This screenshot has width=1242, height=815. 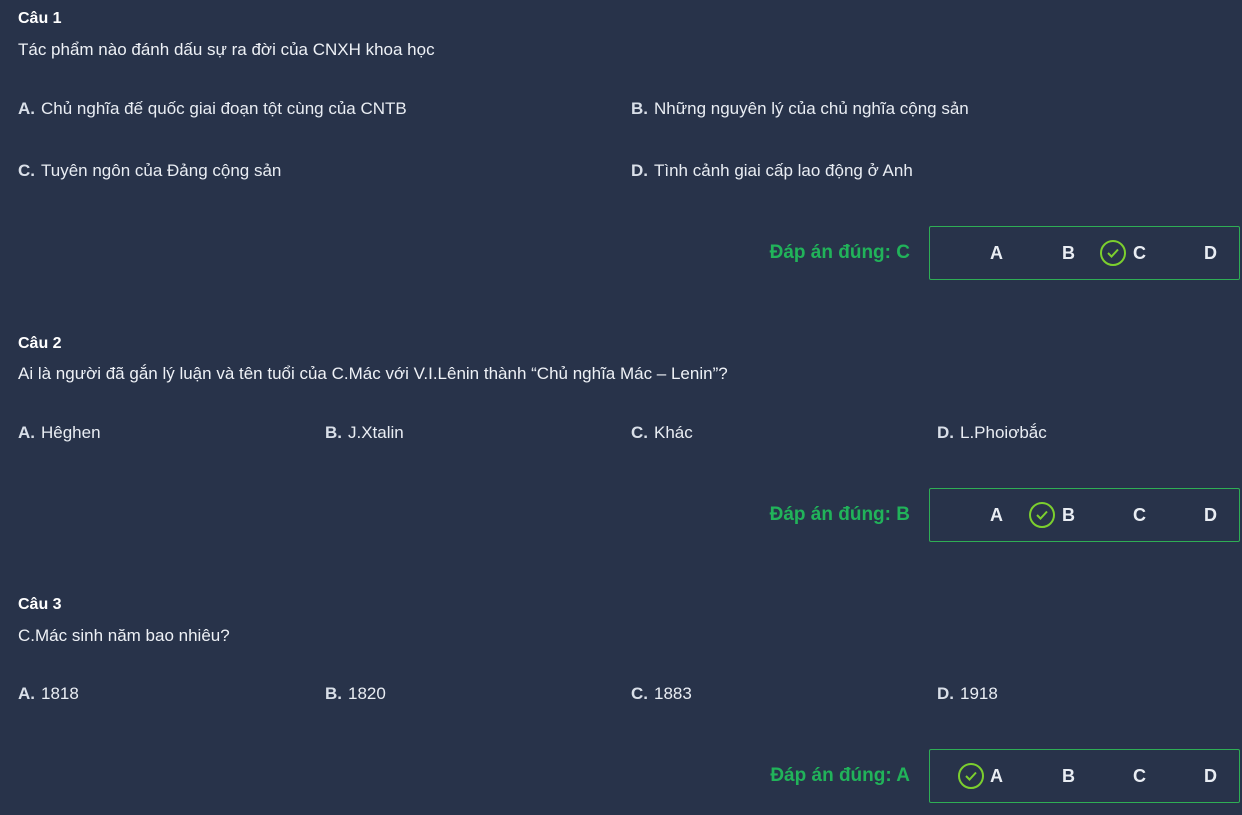 What do you see at coordinates (124, 635) in the screenshot?
I see `question-text: C.Mác sinh năm bao nhiêu?` at bounding box center [124, 635].